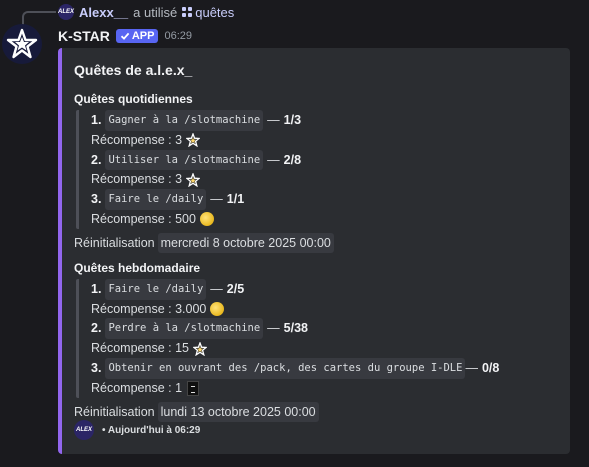 This screenshot has height=467, width=589. Describe the element at coordinates (238, 411) in the screenshot. I see `reset-timestamp: lundi 13 octobre 2025 00:00` at that location.